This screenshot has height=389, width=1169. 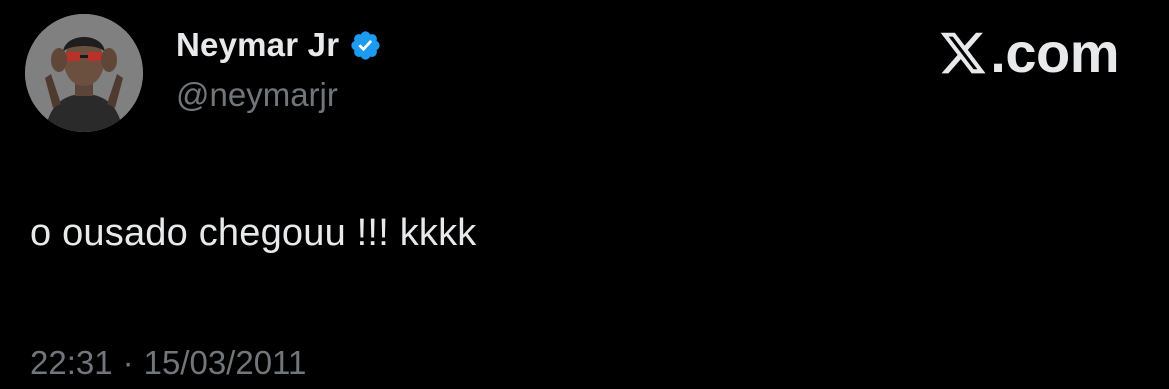 I want to click on tweet-meta: 22:31 · 15/03/2011, so click(x=168, y=363).